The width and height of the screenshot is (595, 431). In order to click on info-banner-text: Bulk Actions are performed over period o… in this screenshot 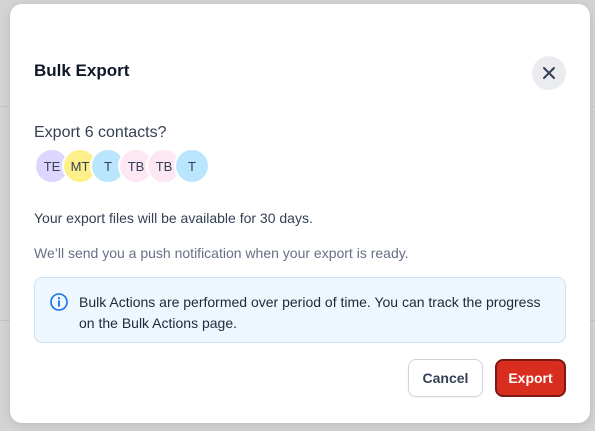, I will do `click(310, 312)`.